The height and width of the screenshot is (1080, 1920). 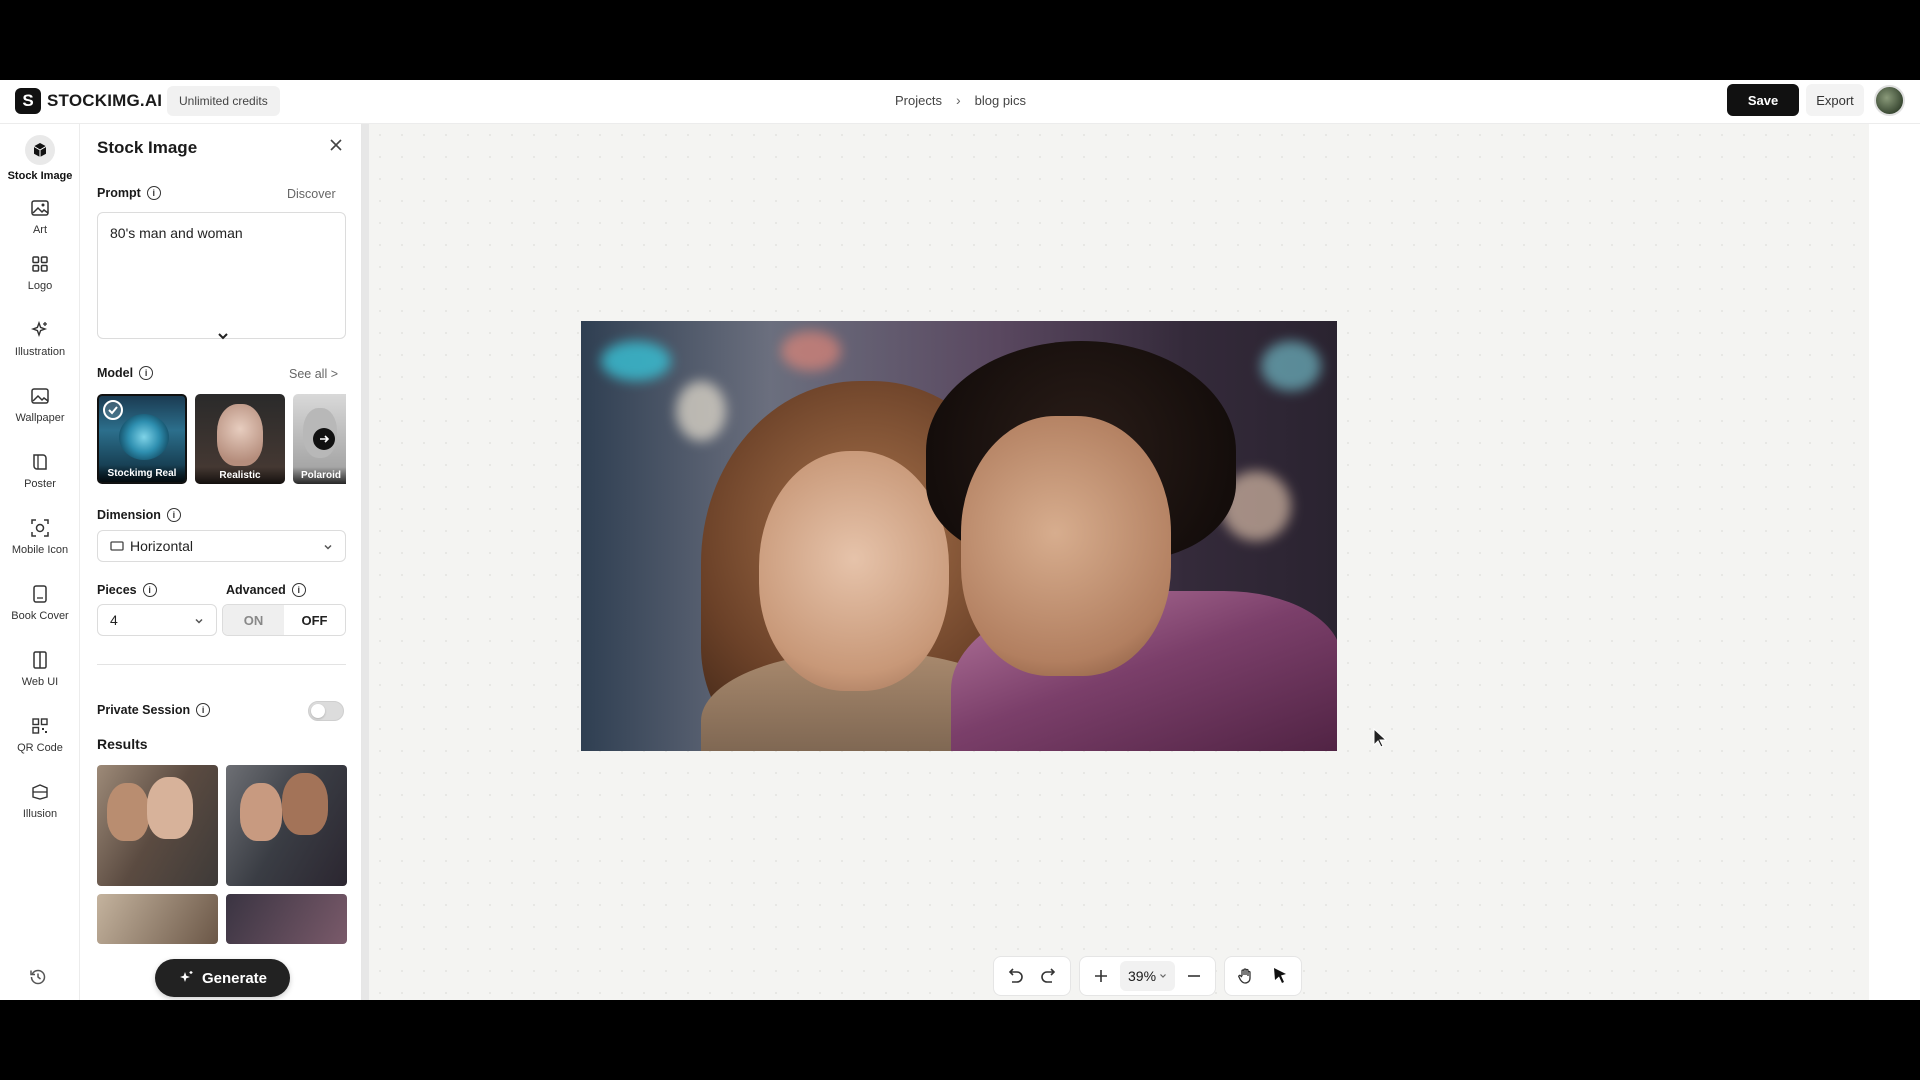 I want to click on layout-icon, so click(x=40, y=660).